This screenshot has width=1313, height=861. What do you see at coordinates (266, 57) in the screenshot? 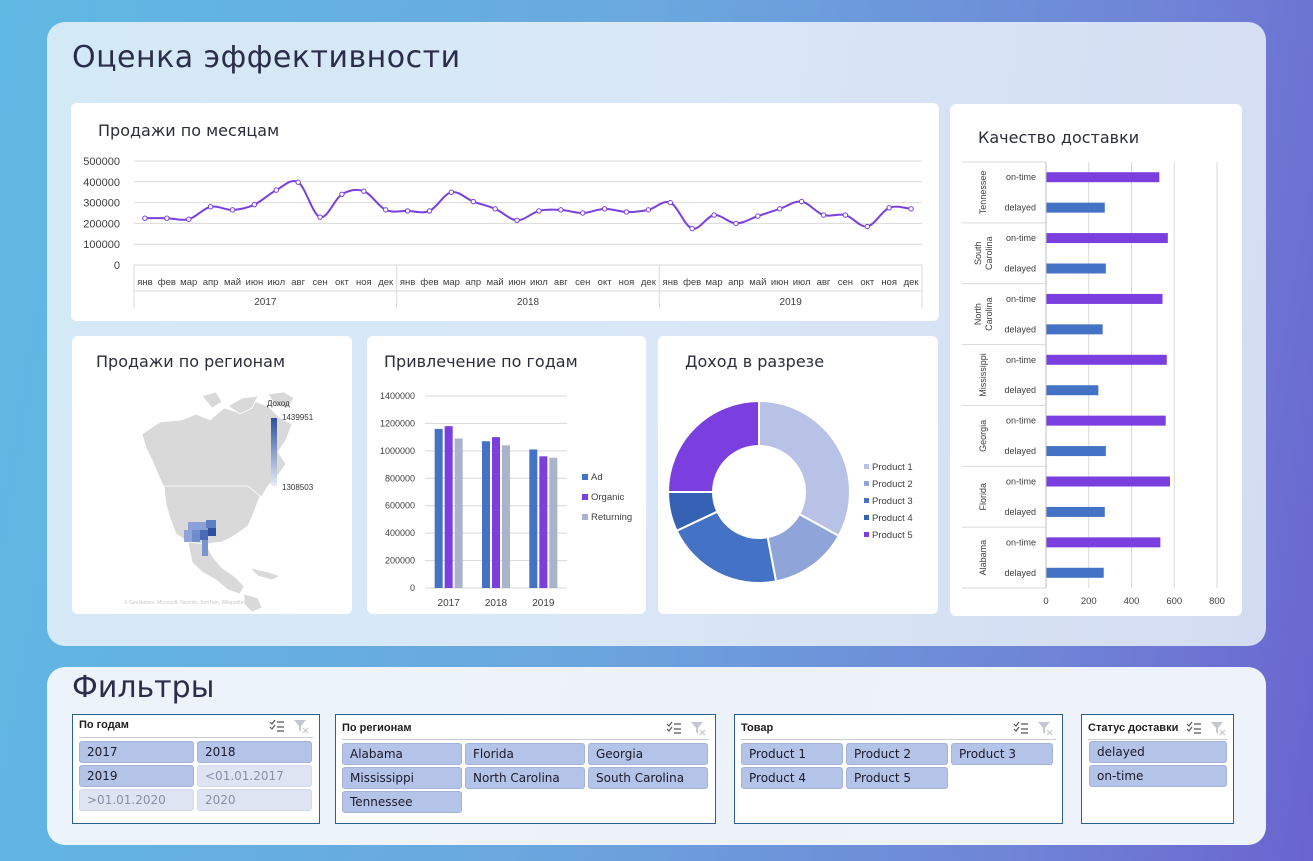
I see `page-title: Оценка эффективности` at bounding box center [266, 57].